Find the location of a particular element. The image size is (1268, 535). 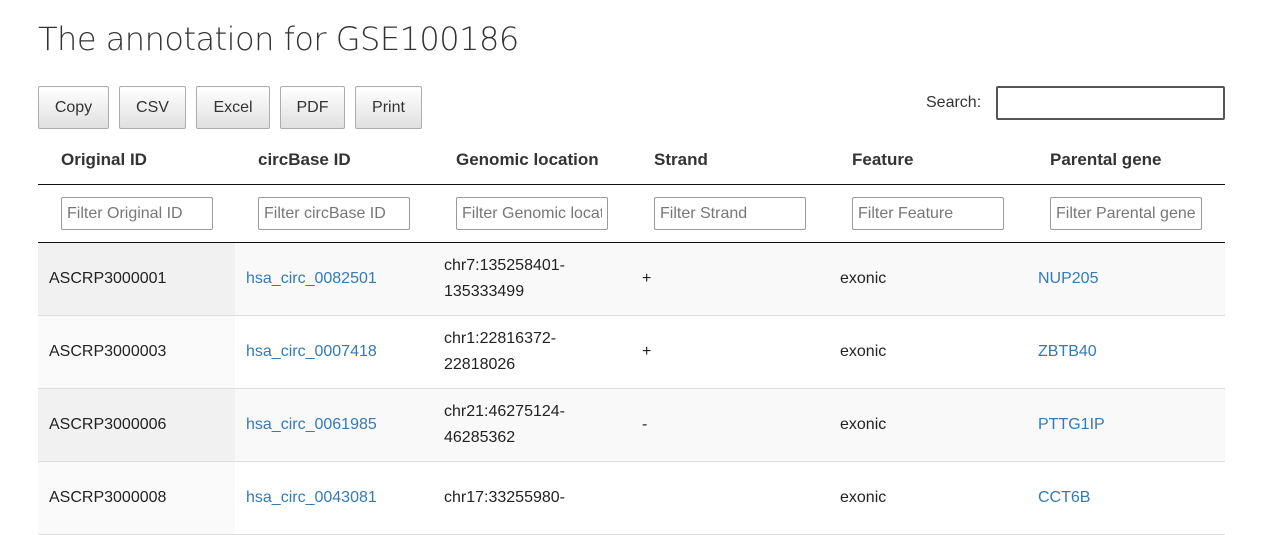

circbase-id-link: hsa_circ_0007418 is located at coordinates (311, 351).